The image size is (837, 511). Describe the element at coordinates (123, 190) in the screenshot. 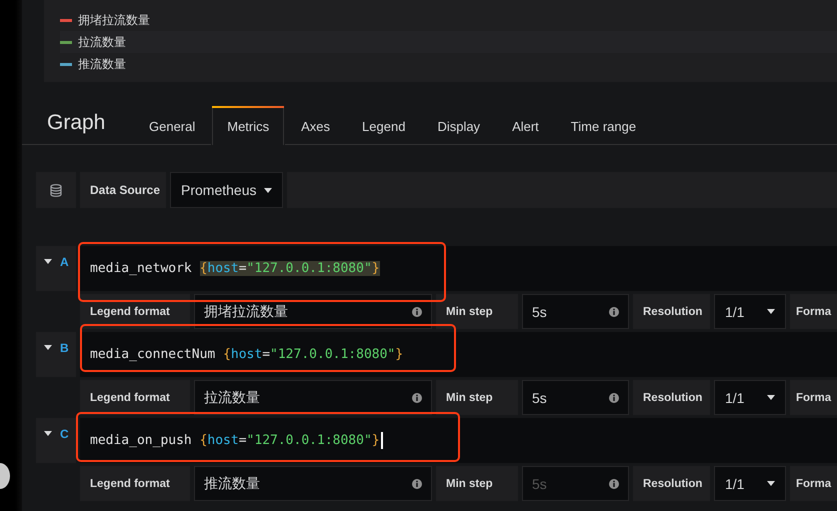

I see `field-label: Data Source` at that location.